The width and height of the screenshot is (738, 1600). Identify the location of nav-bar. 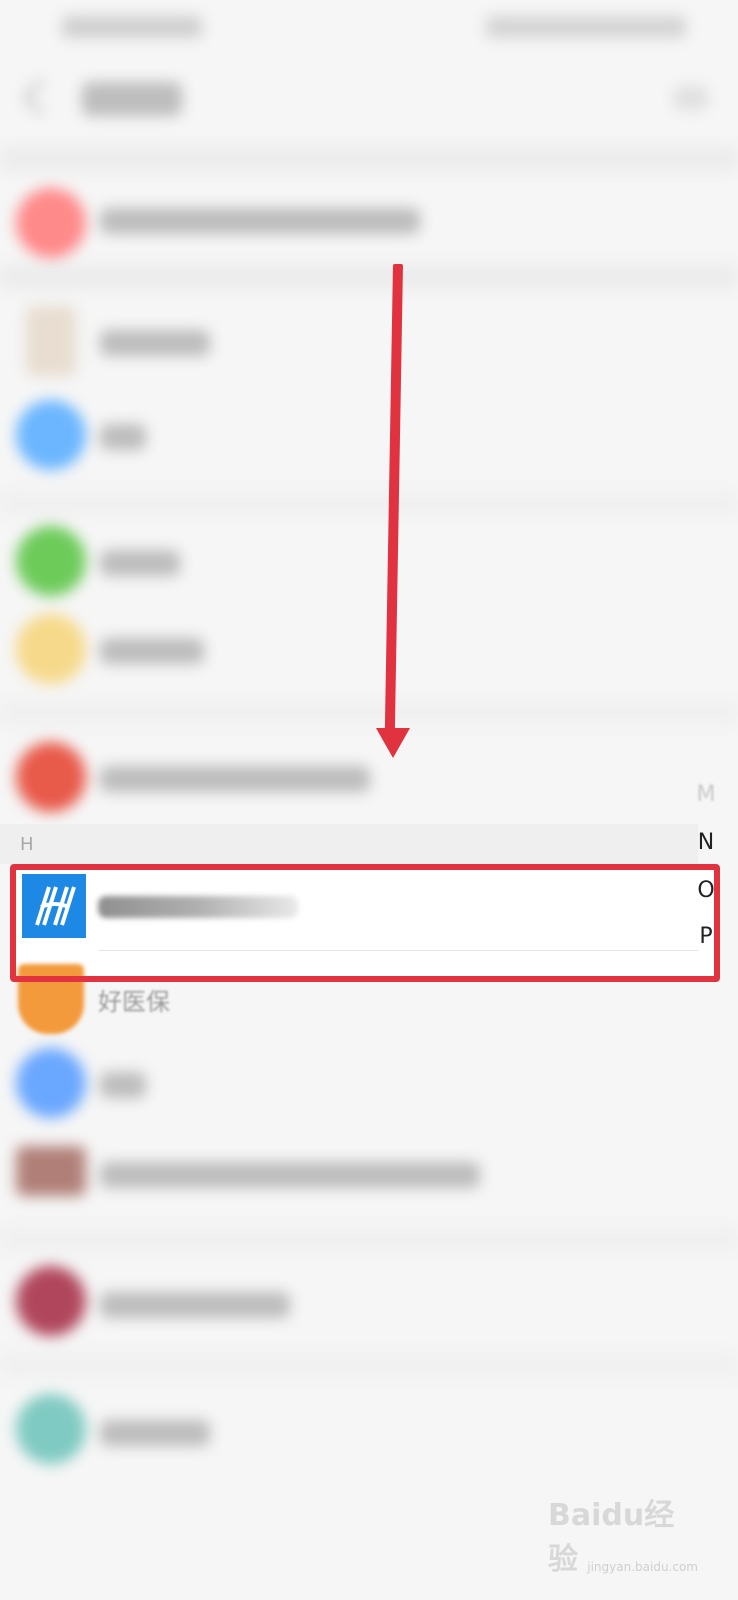
(369, 101).